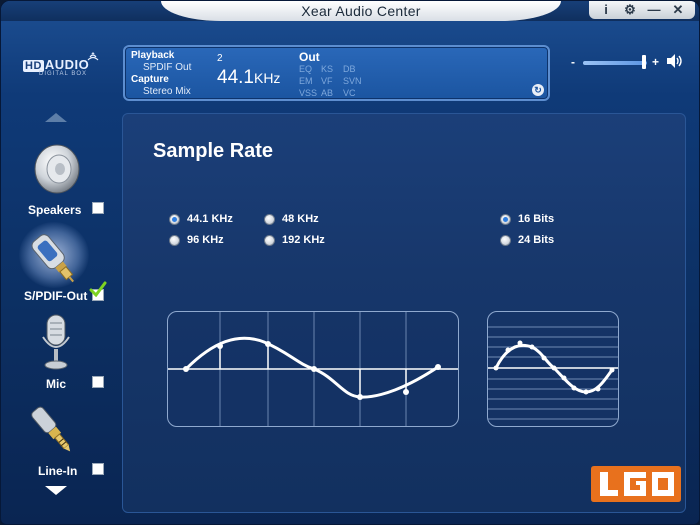 This screenshot has width=700, height=525. What do you see at coordinates (56, 117) in the screenshot?
I see `scroll-up-arrow-icon` at bounding box center [56, 117].